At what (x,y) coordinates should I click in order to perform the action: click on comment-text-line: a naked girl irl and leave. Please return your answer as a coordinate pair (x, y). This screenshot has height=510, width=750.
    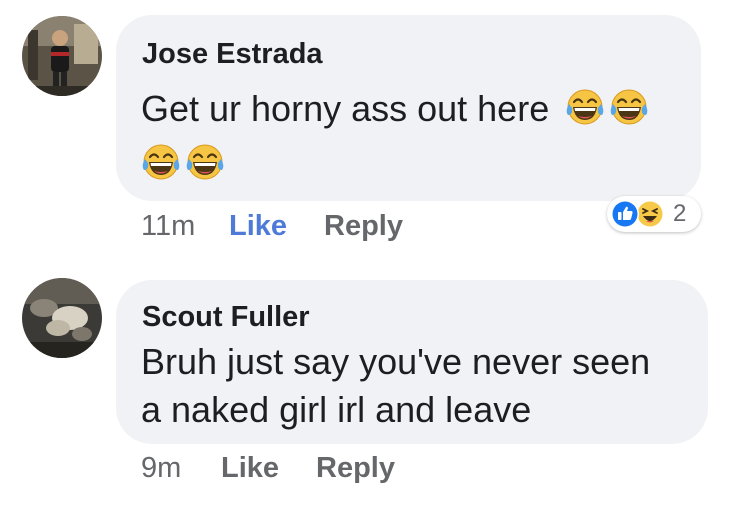
    Looking at the image, I should click on (336, 409).